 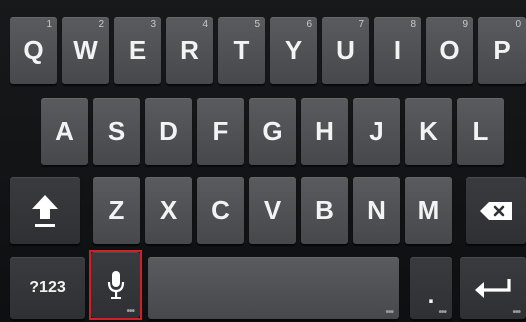 I want to click on key-u: U 7, so click(x=345, y=50).